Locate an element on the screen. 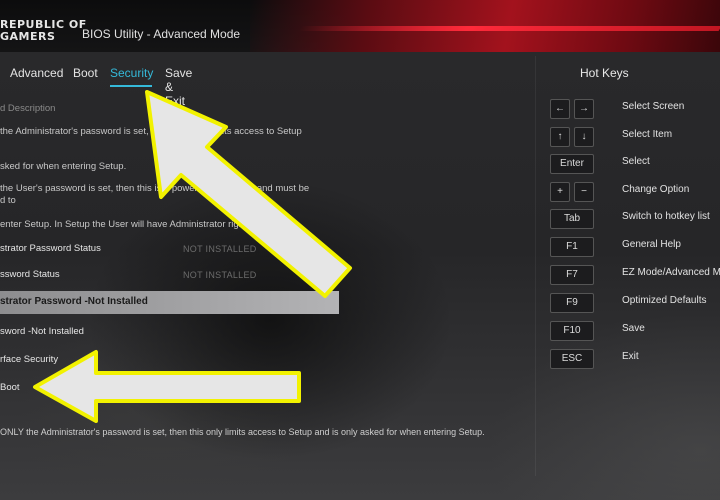 The height and width of the screenshot is (500, 720). up-arrow-key: ↑ is located at coordinates (560, 137).